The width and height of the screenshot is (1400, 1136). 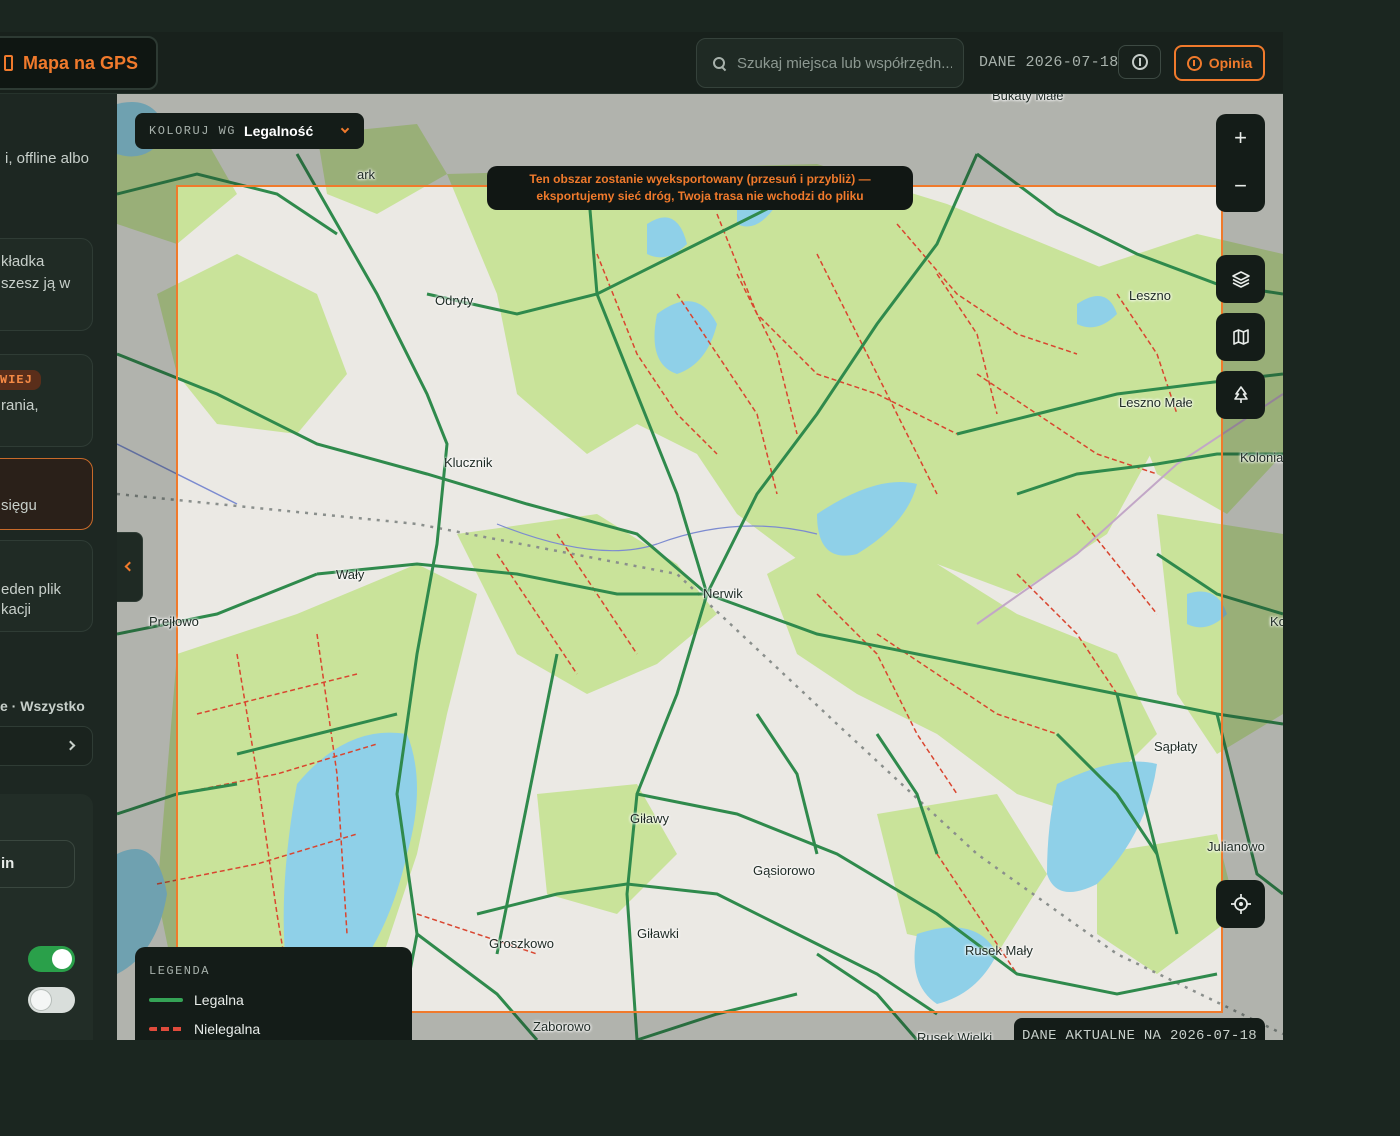 What do you see at coordinates (47, 158) in the screenshot?
I see `sidebar-intro-text: i, offline albo` at bounding box center [47, 158].